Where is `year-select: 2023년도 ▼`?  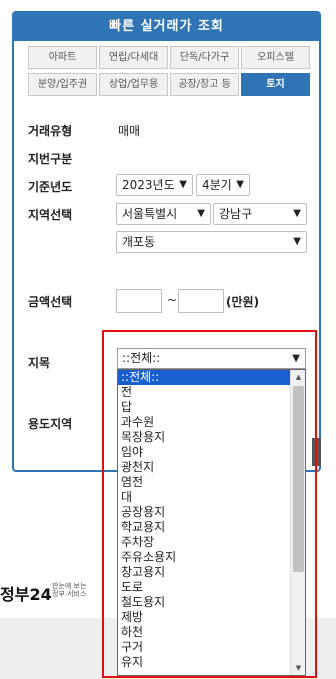 year-select: 2023년도 ▼ is located at coordinates (154, 185).